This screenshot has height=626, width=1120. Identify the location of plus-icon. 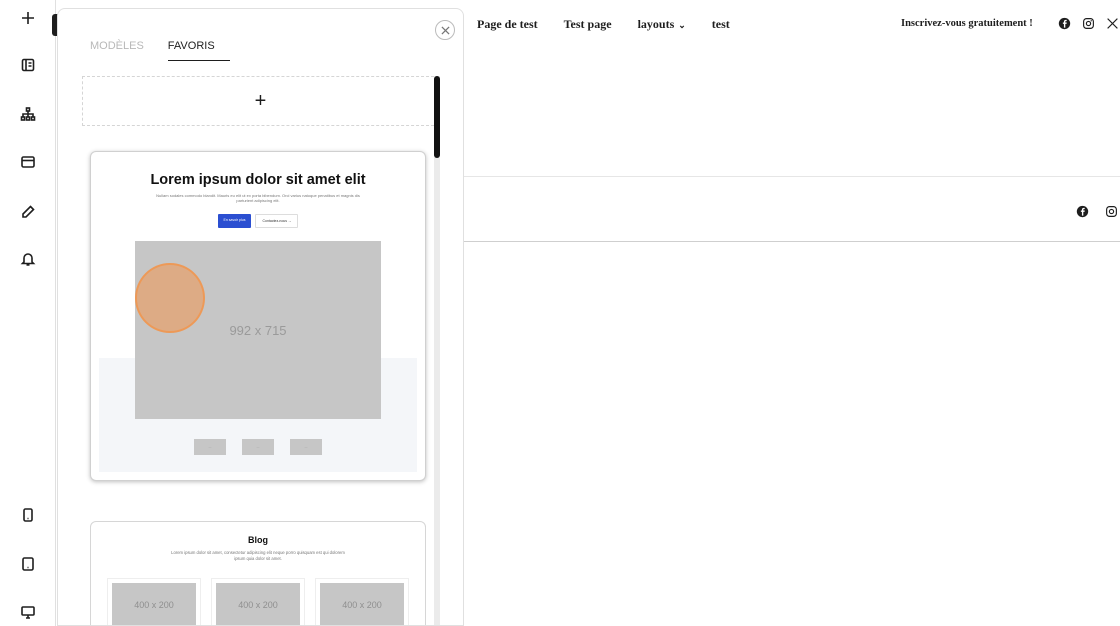
(28, 18).